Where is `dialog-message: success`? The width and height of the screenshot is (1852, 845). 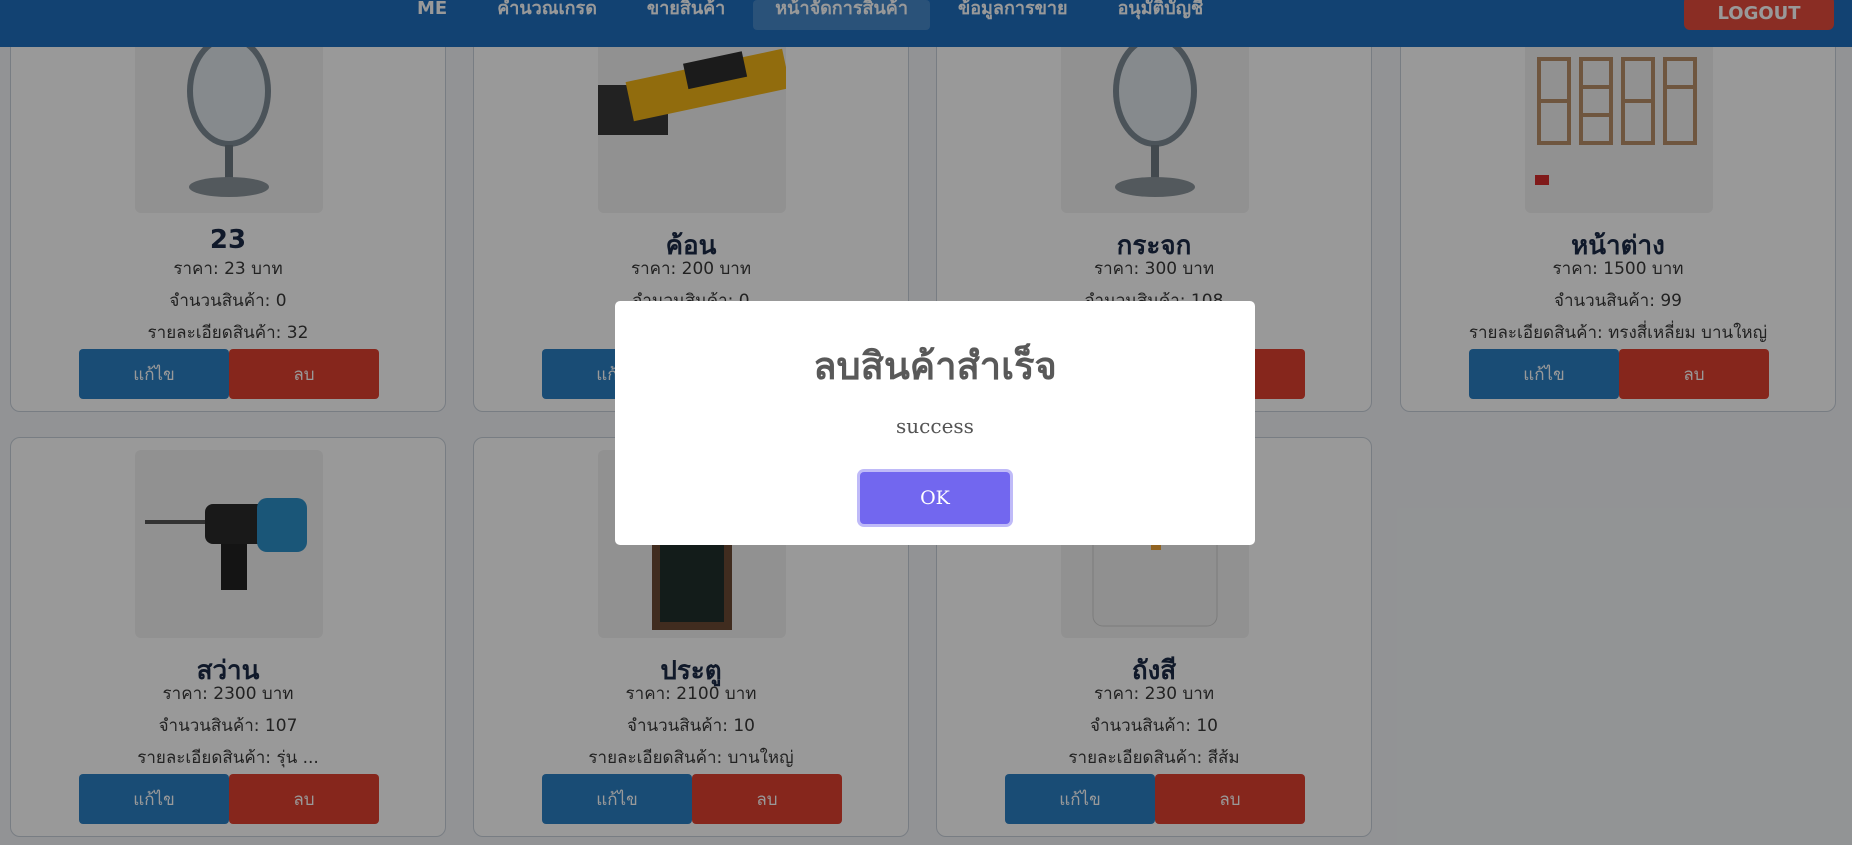
dialog-message: success is located at coordinates (935, 426).